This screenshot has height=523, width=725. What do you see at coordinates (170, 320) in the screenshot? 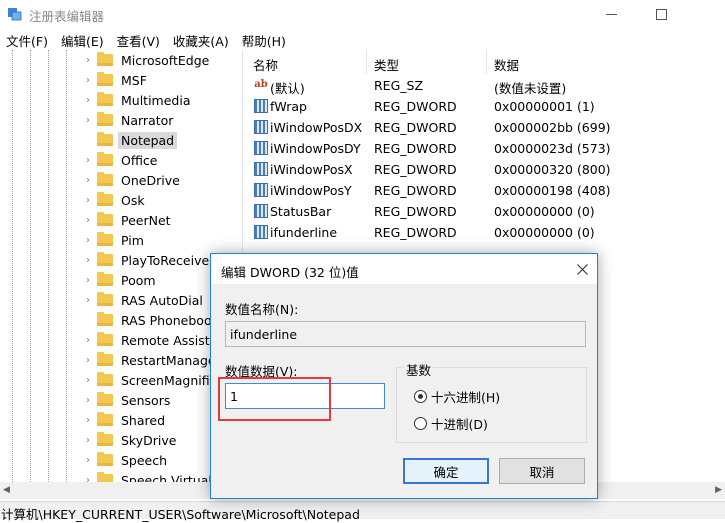
I see `tree-item-label: RAS Phonebook` at bounding box center [170, 320].